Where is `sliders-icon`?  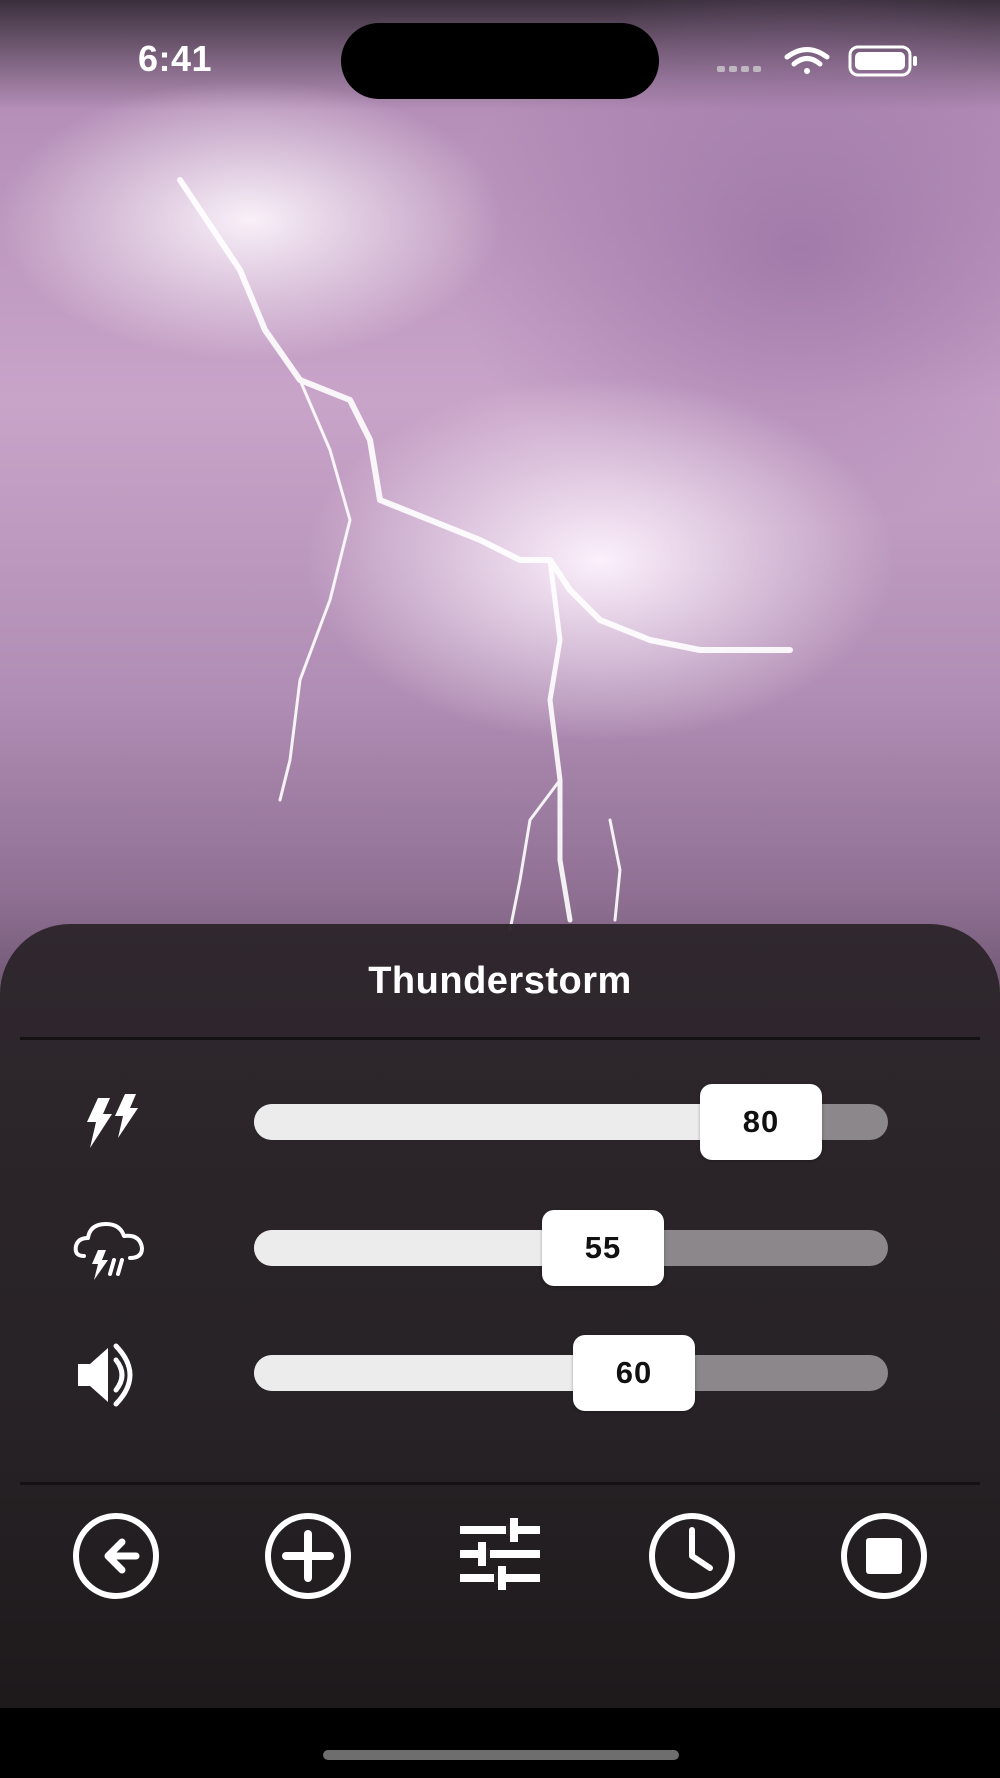 sliders-icon is located at coordinates (500, 1556).